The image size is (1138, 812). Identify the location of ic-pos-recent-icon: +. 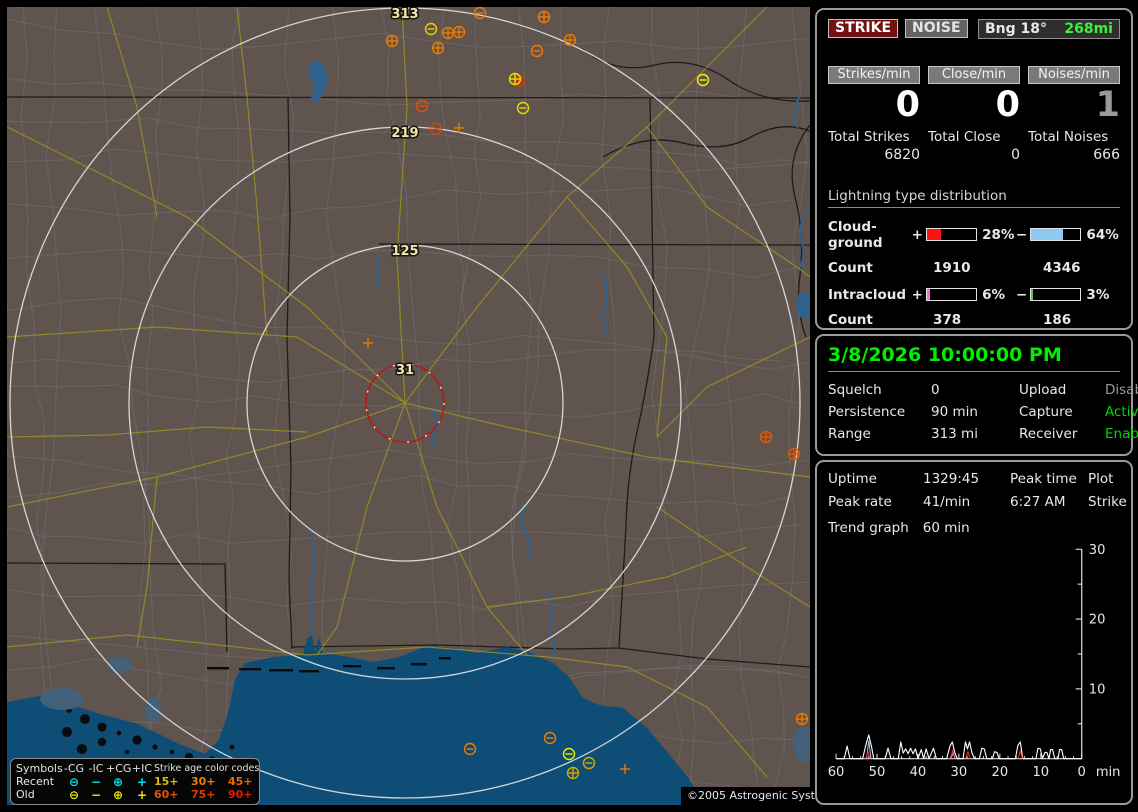
(142, 781).